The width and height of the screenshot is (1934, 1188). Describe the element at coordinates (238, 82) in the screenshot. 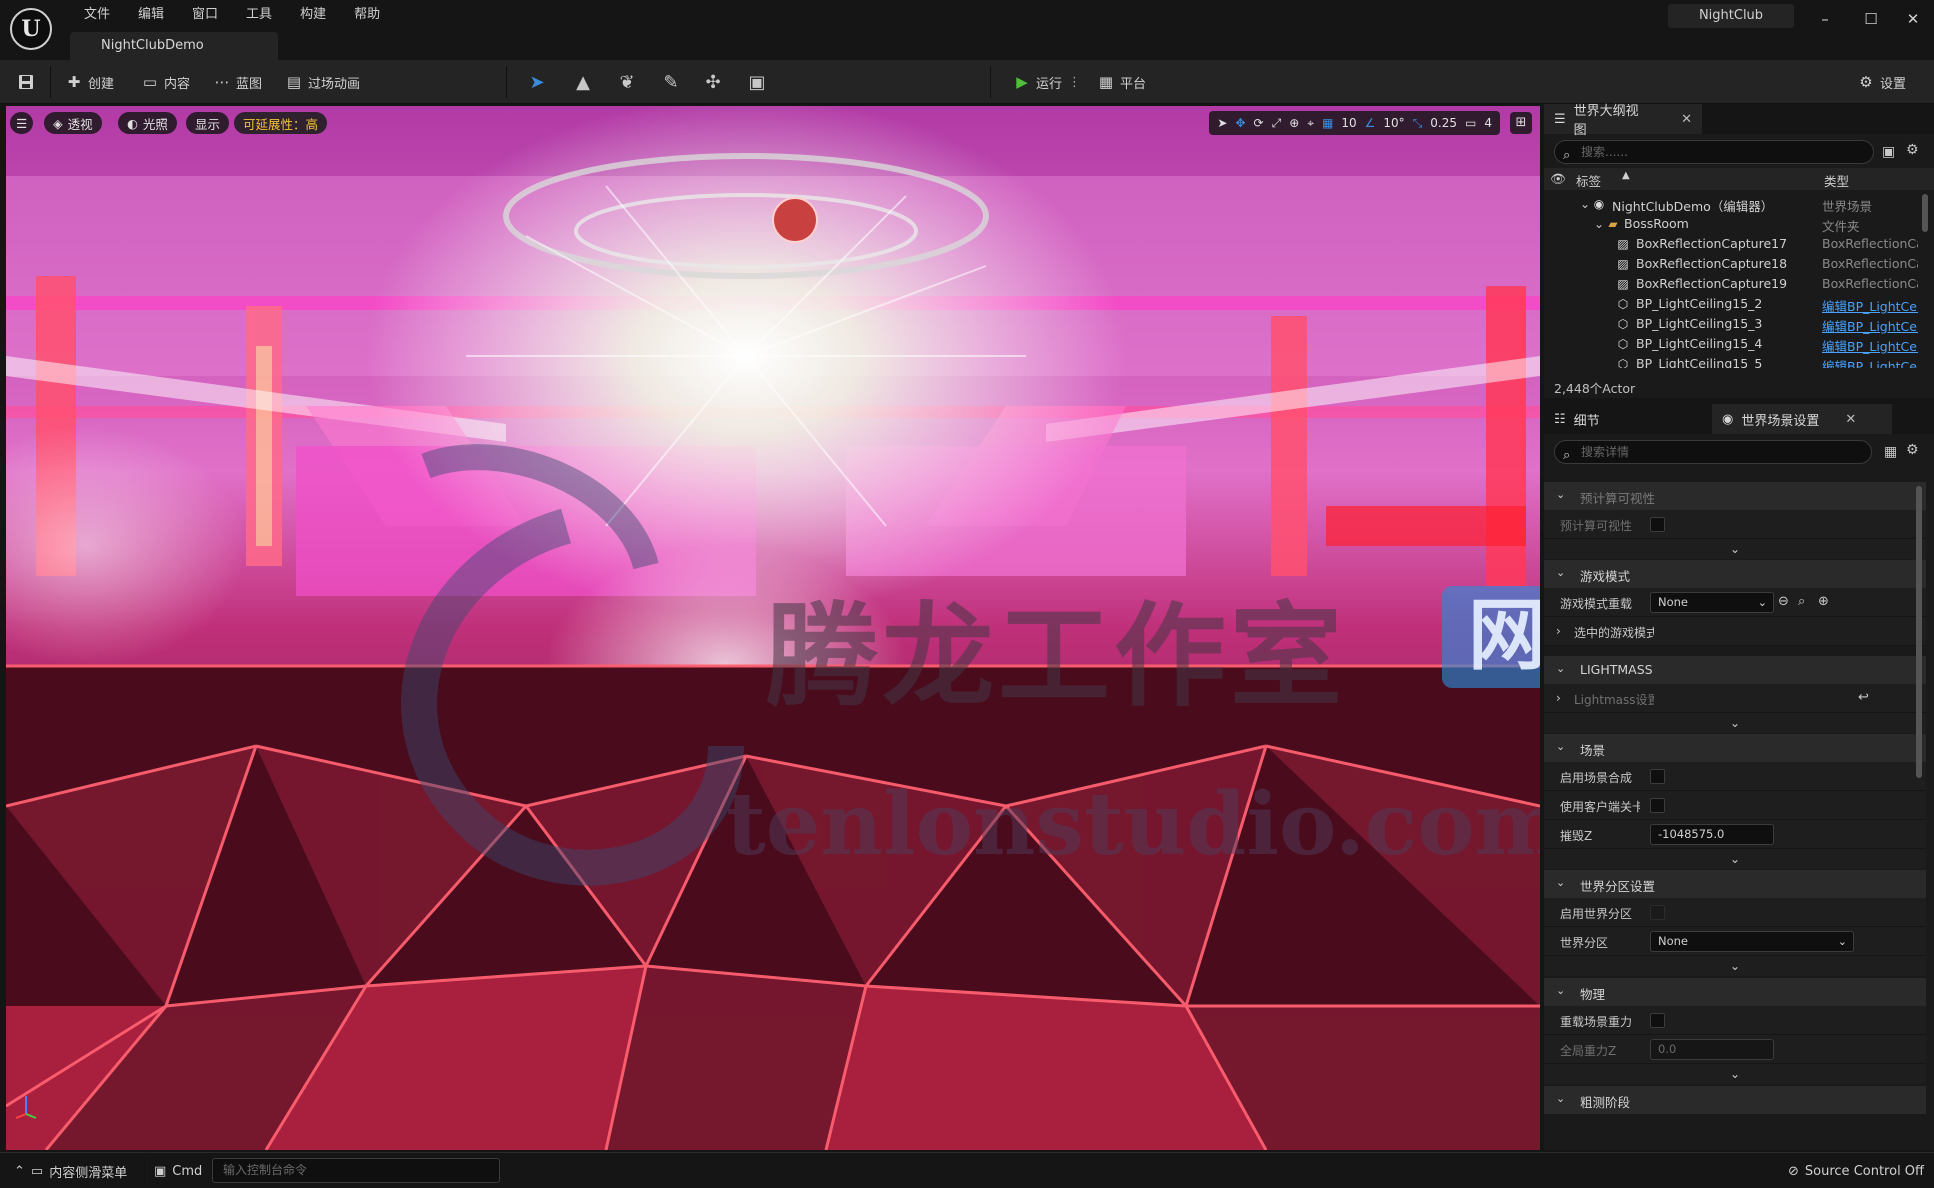

I see `blueprint-button: ⋯ 蓝图` at that location.